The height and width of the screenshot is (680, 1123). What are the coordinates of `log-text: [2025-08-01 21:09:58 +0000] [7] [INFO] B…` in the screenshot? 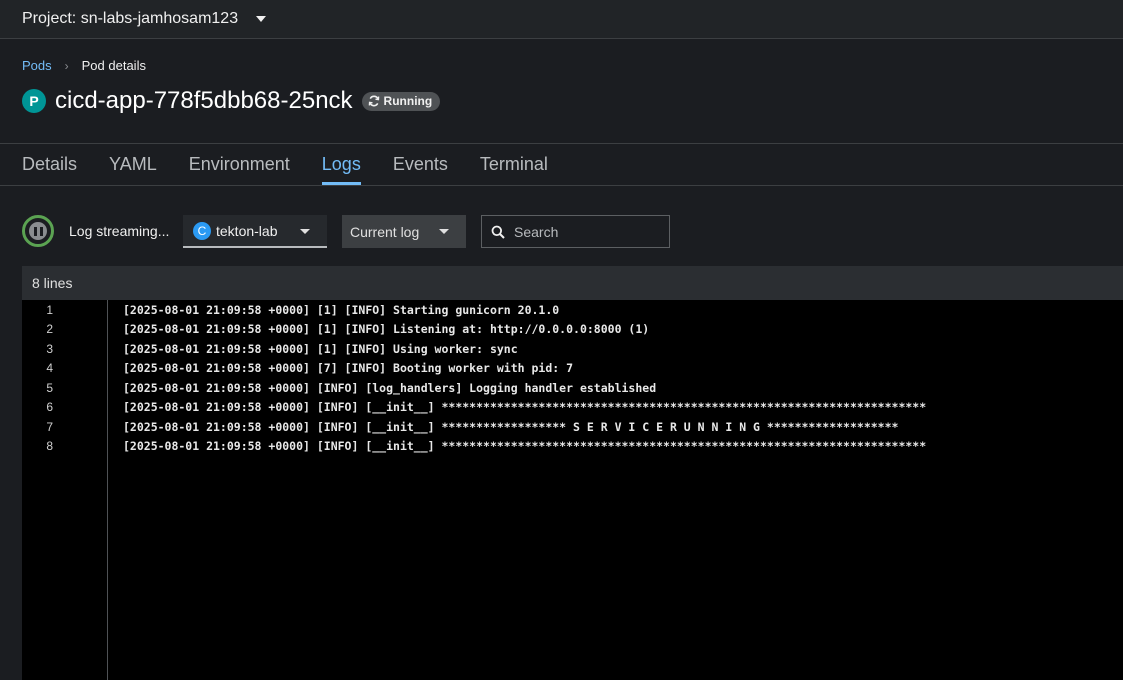 It's located at (348, 368).